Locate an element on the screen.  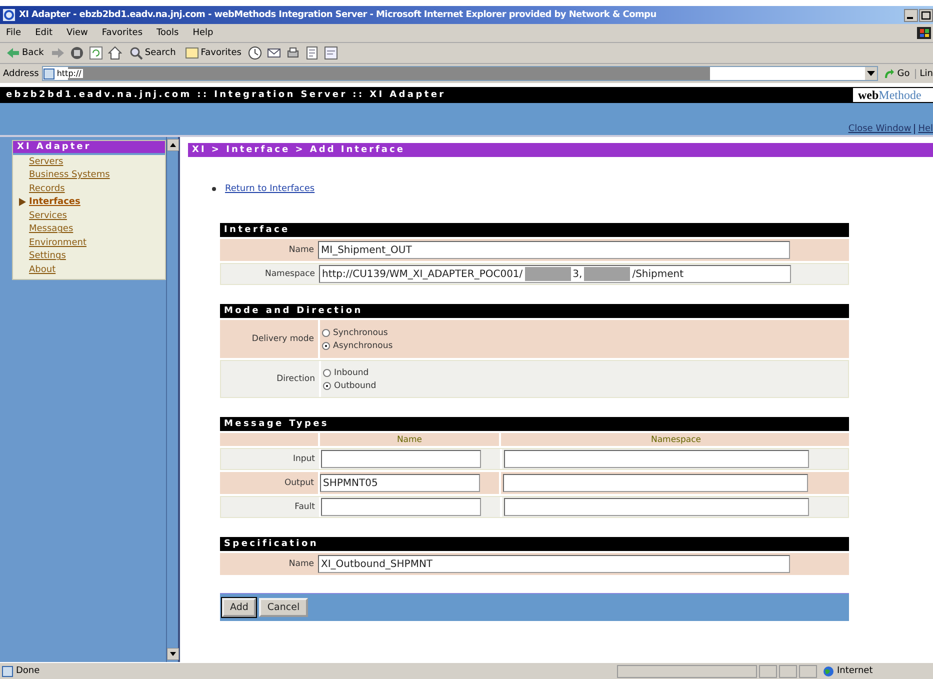
section-header: Specification is located at coordinates (534, 544).